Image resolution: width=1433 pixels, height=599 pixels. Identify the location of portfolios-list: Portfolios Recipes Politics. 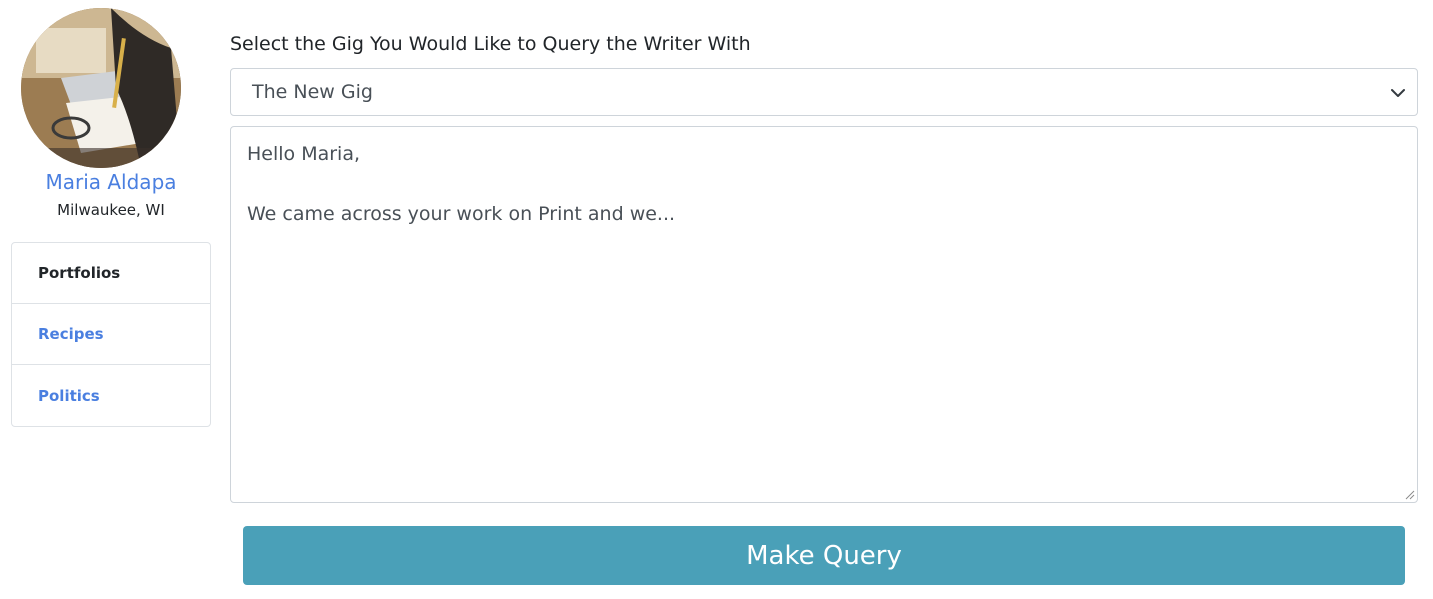
(111, 334).